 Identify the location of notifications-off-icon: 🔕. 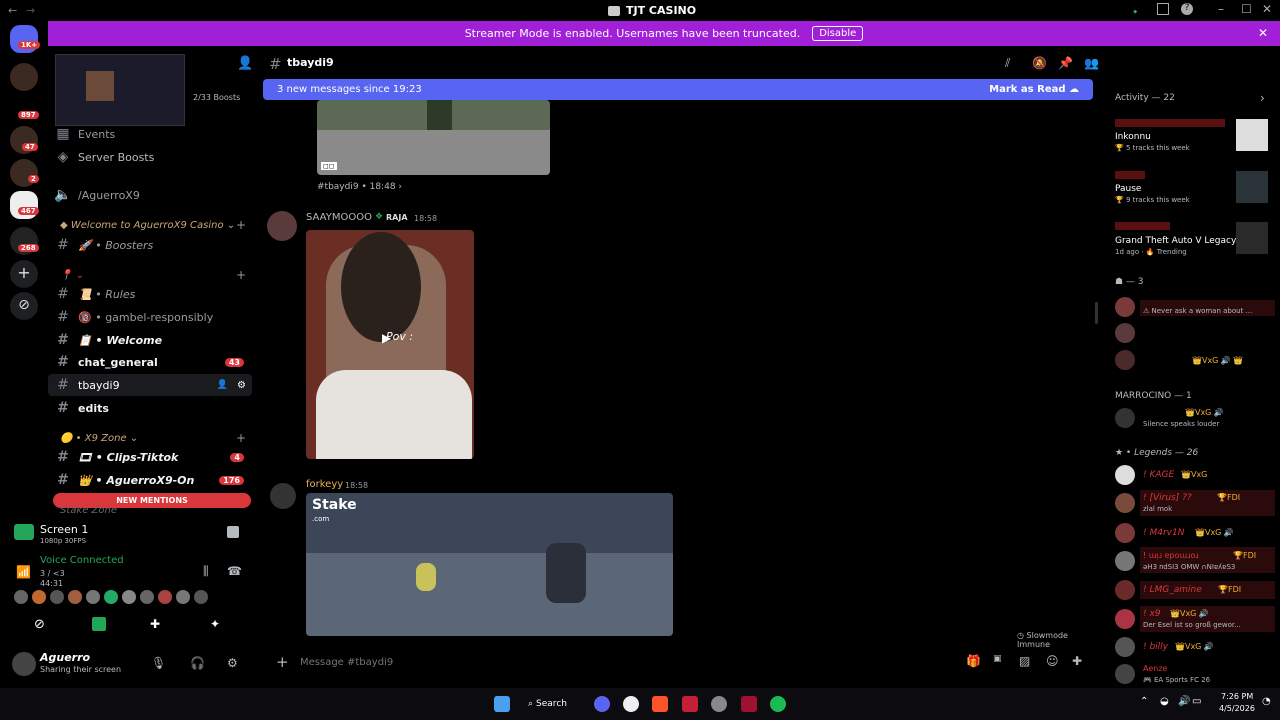
(1039, 63).